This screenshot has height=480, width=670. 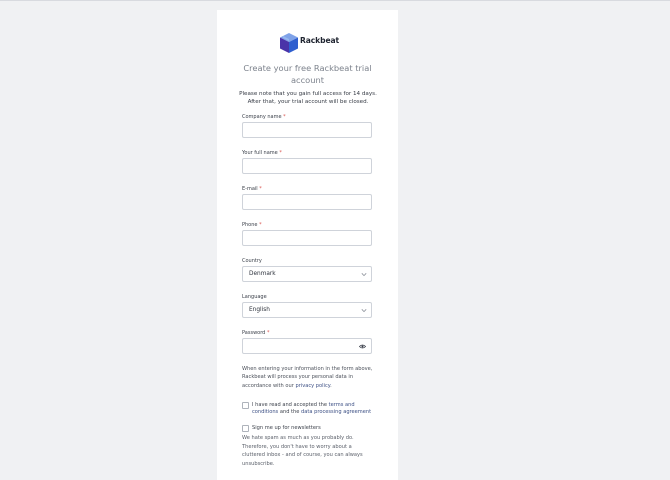 What do you see at coordinates (307, 346) in the screenshot?
I see `password-input` at bounding box center [307, 346].